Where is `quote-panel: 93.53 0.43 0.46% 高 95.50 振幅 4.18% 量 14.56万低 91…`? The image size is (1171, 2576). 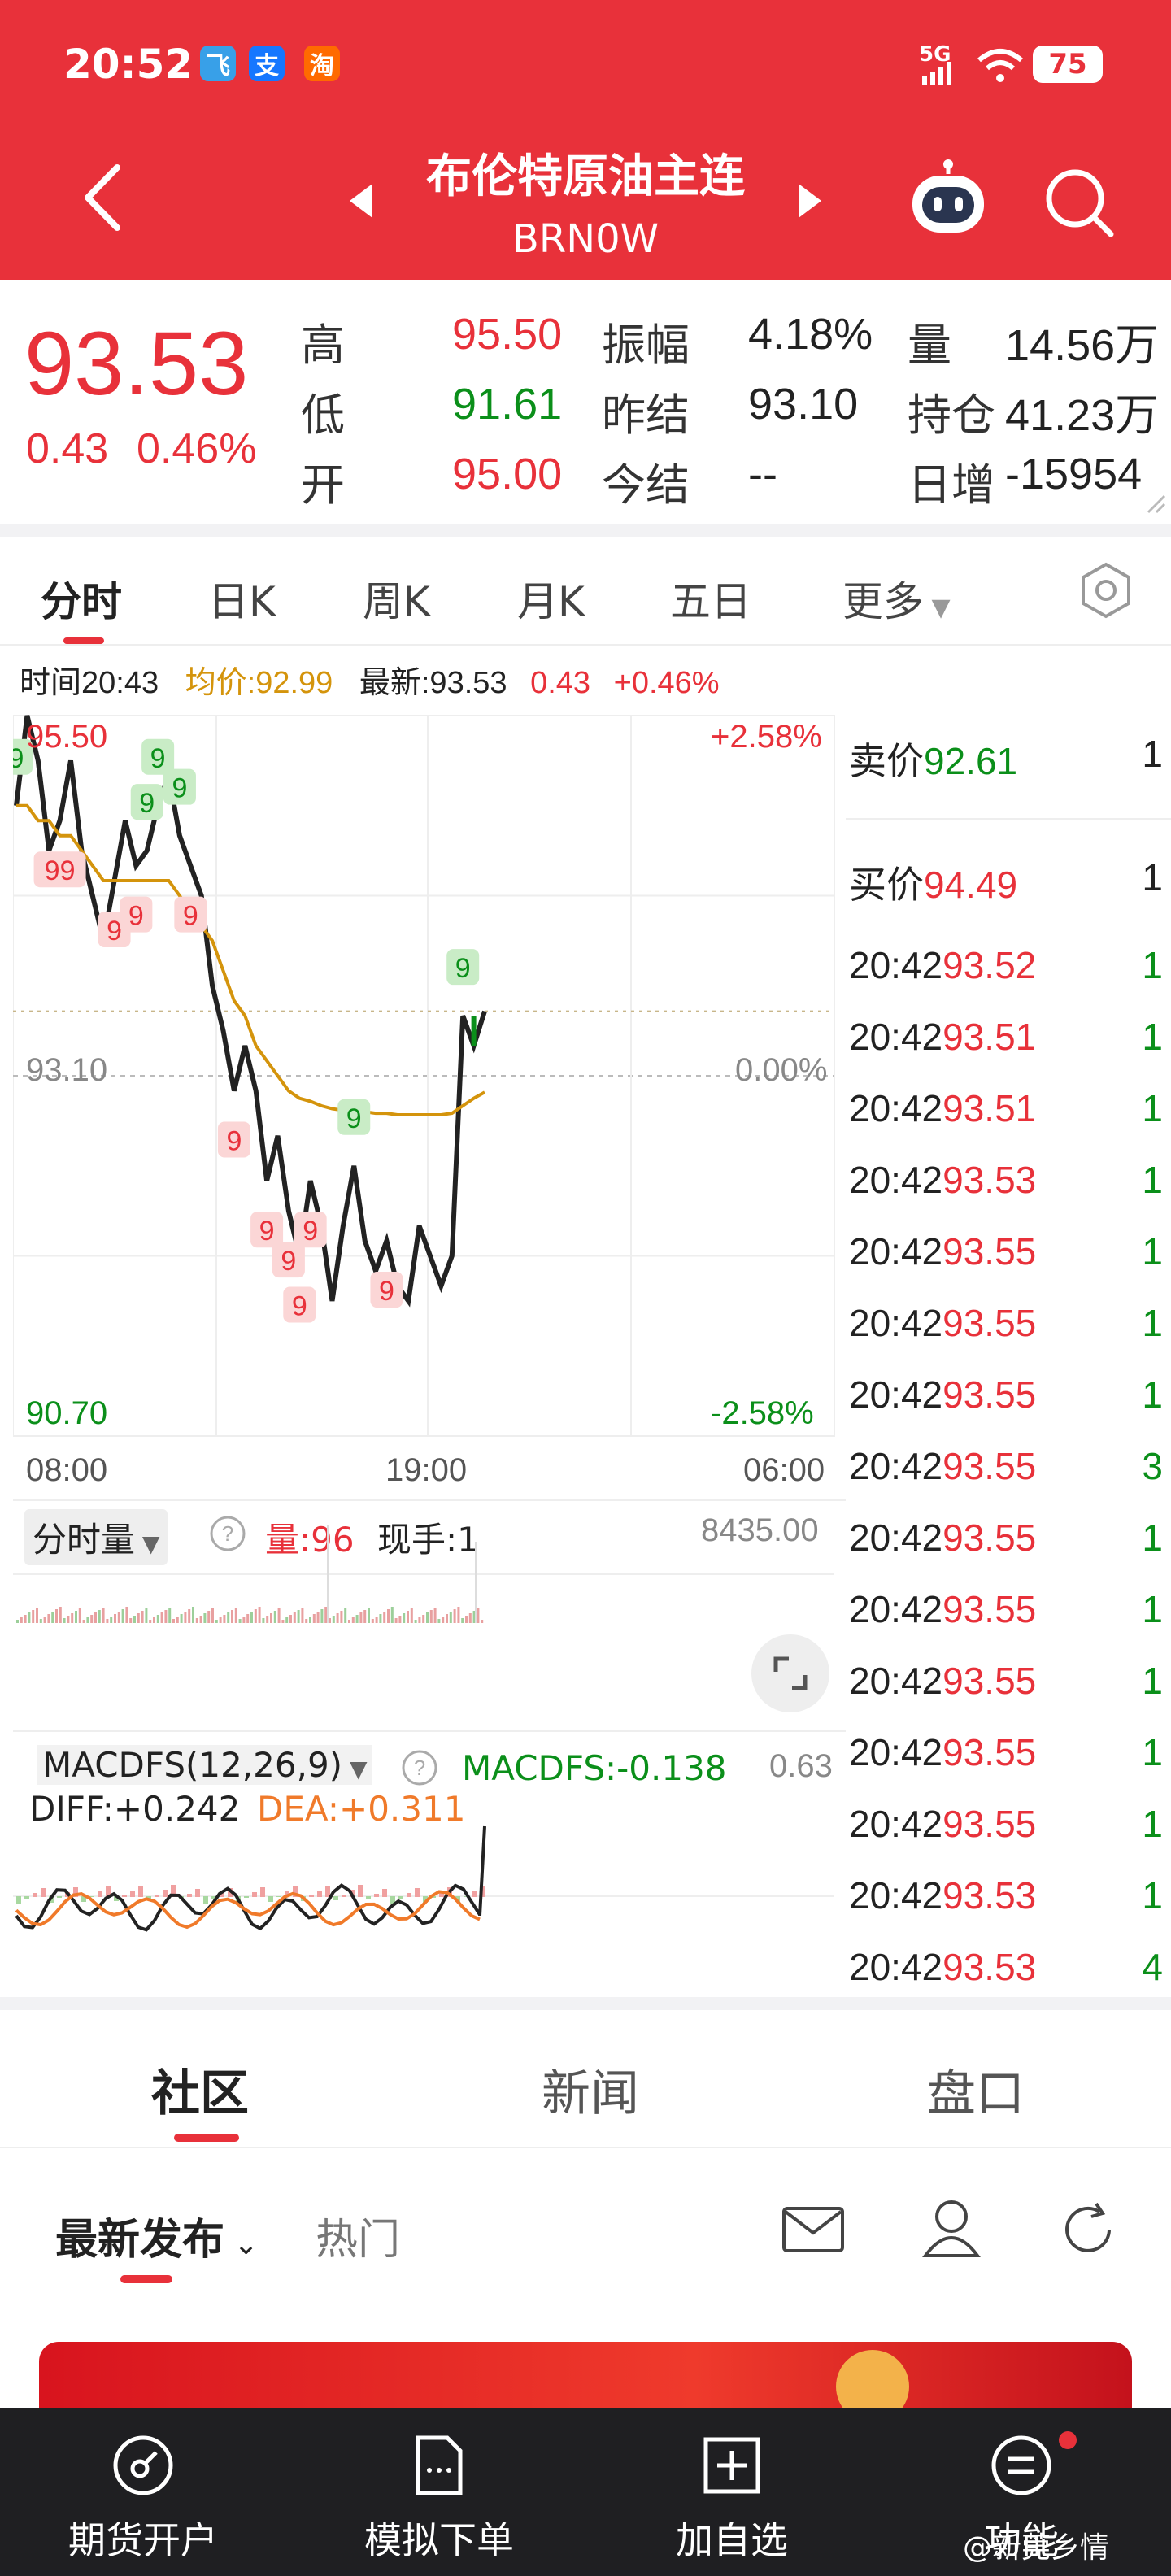
quote-panel: 93.53 0.43 0.46% 高 95.50 振幅 4.18% 量 14.56万低 91… is located at coordinates (585, 402).